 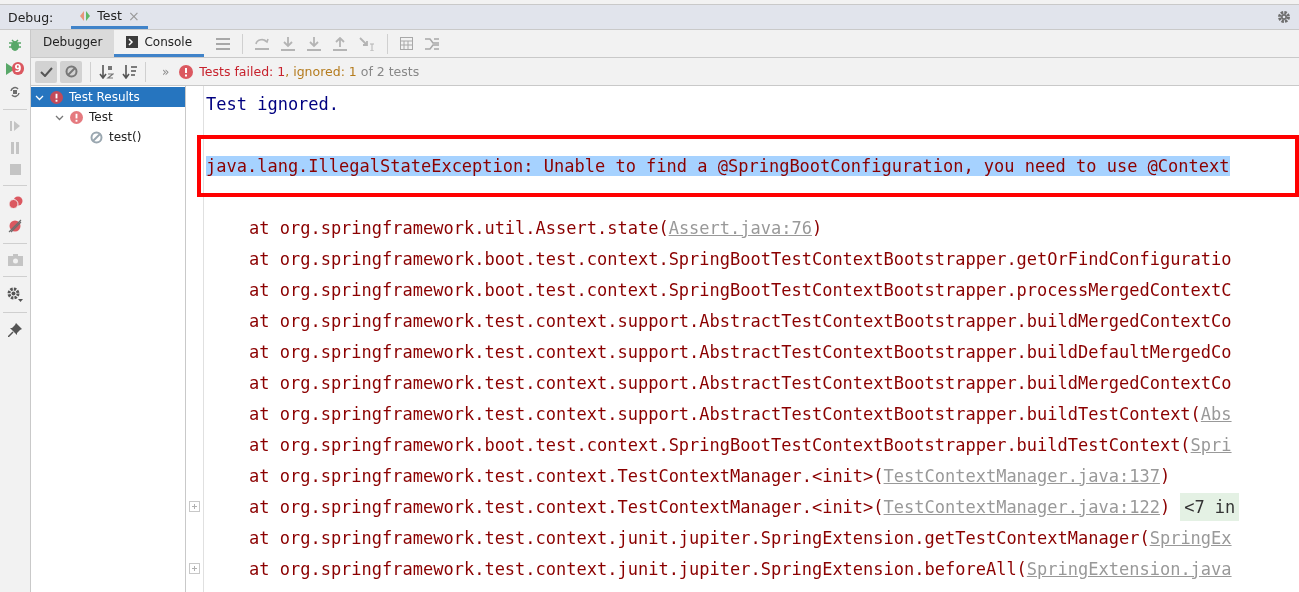 What do you see at coordinates (108, 97) in the screenshot?
I see `tree-item: Test Results` at bounding box center [108, 97].